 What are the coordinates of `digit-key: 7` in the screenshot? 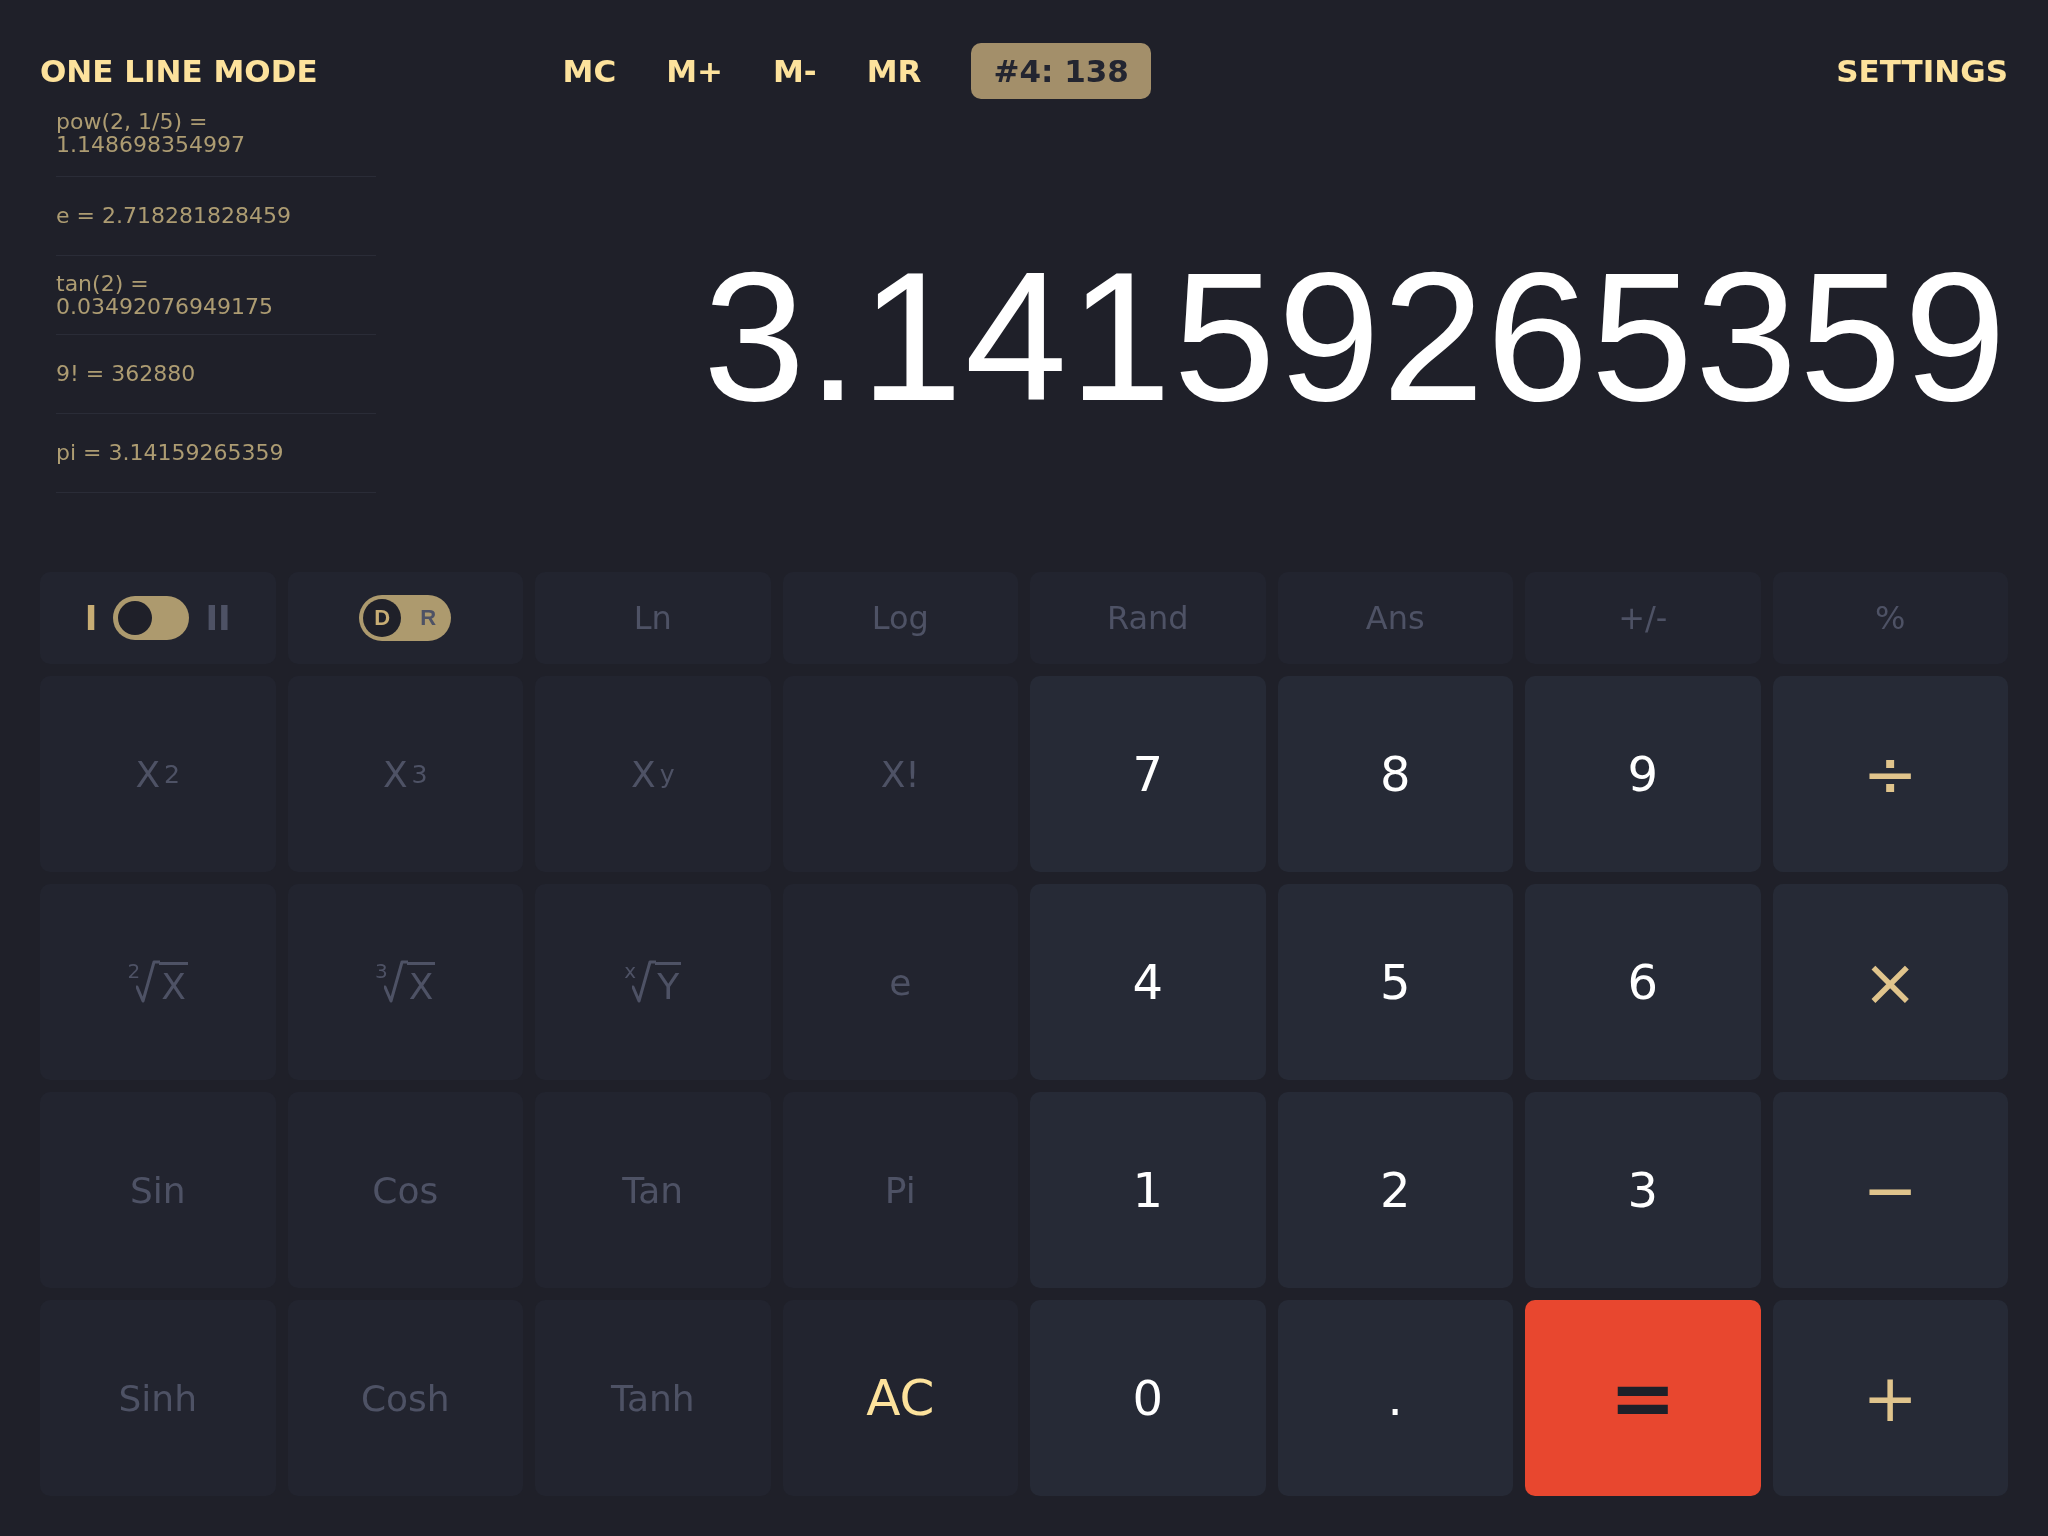 It's located at (1148, 774).